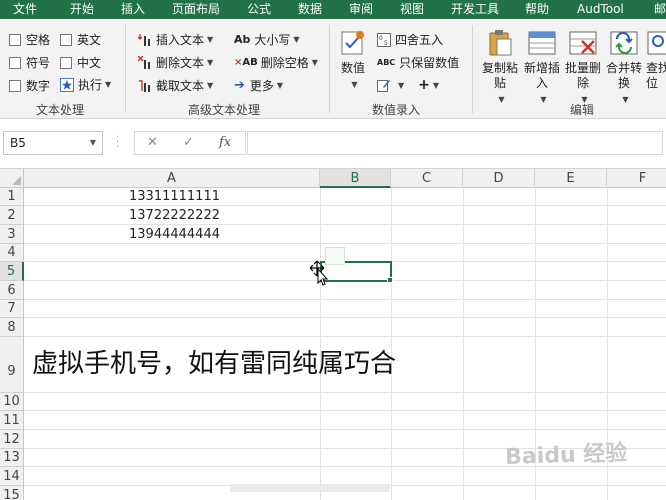 This screenshot has width=666, height=500. What do you see at coordinates (12, 253) in the screenshot?
I see `row-header-4: 4` at bounding box center [12, 253].